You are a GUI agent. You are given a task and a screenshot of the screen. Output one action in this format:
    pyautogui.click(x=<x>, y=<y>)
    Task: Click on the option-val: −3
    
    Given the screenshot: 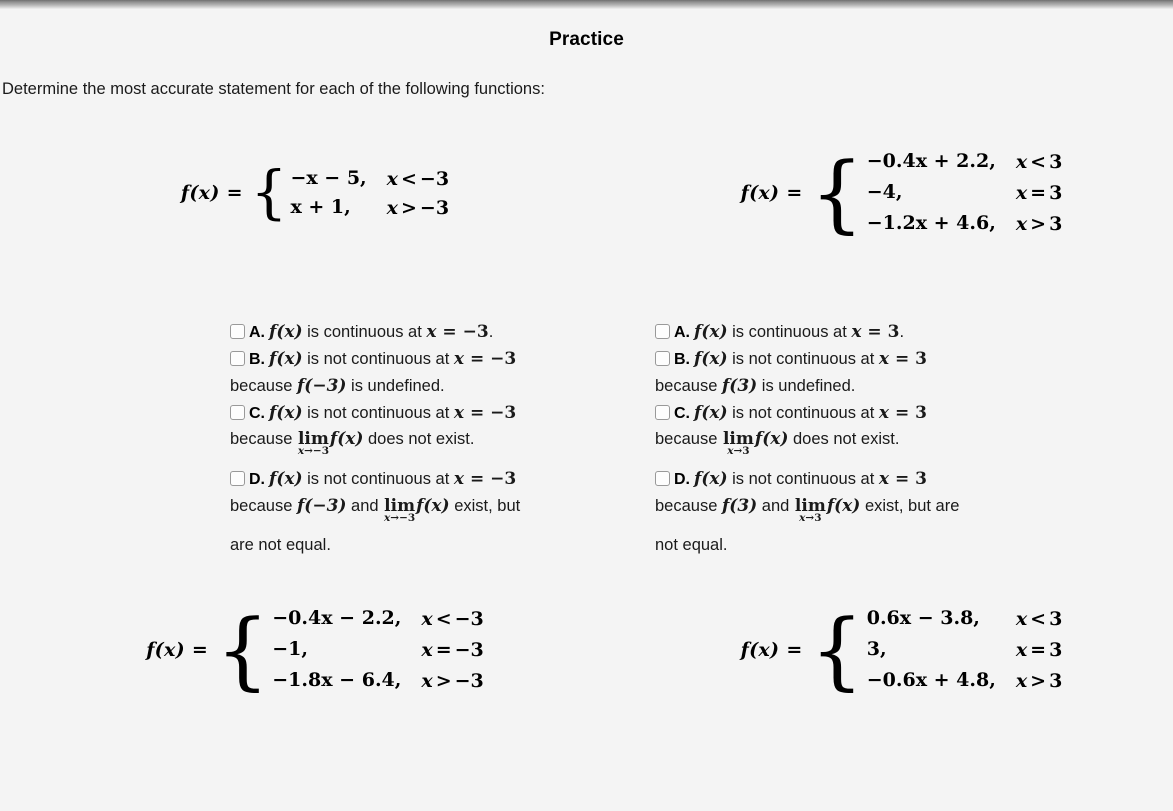 What is the action you would take?
    pyautogui.click(x=503, y=479)
    